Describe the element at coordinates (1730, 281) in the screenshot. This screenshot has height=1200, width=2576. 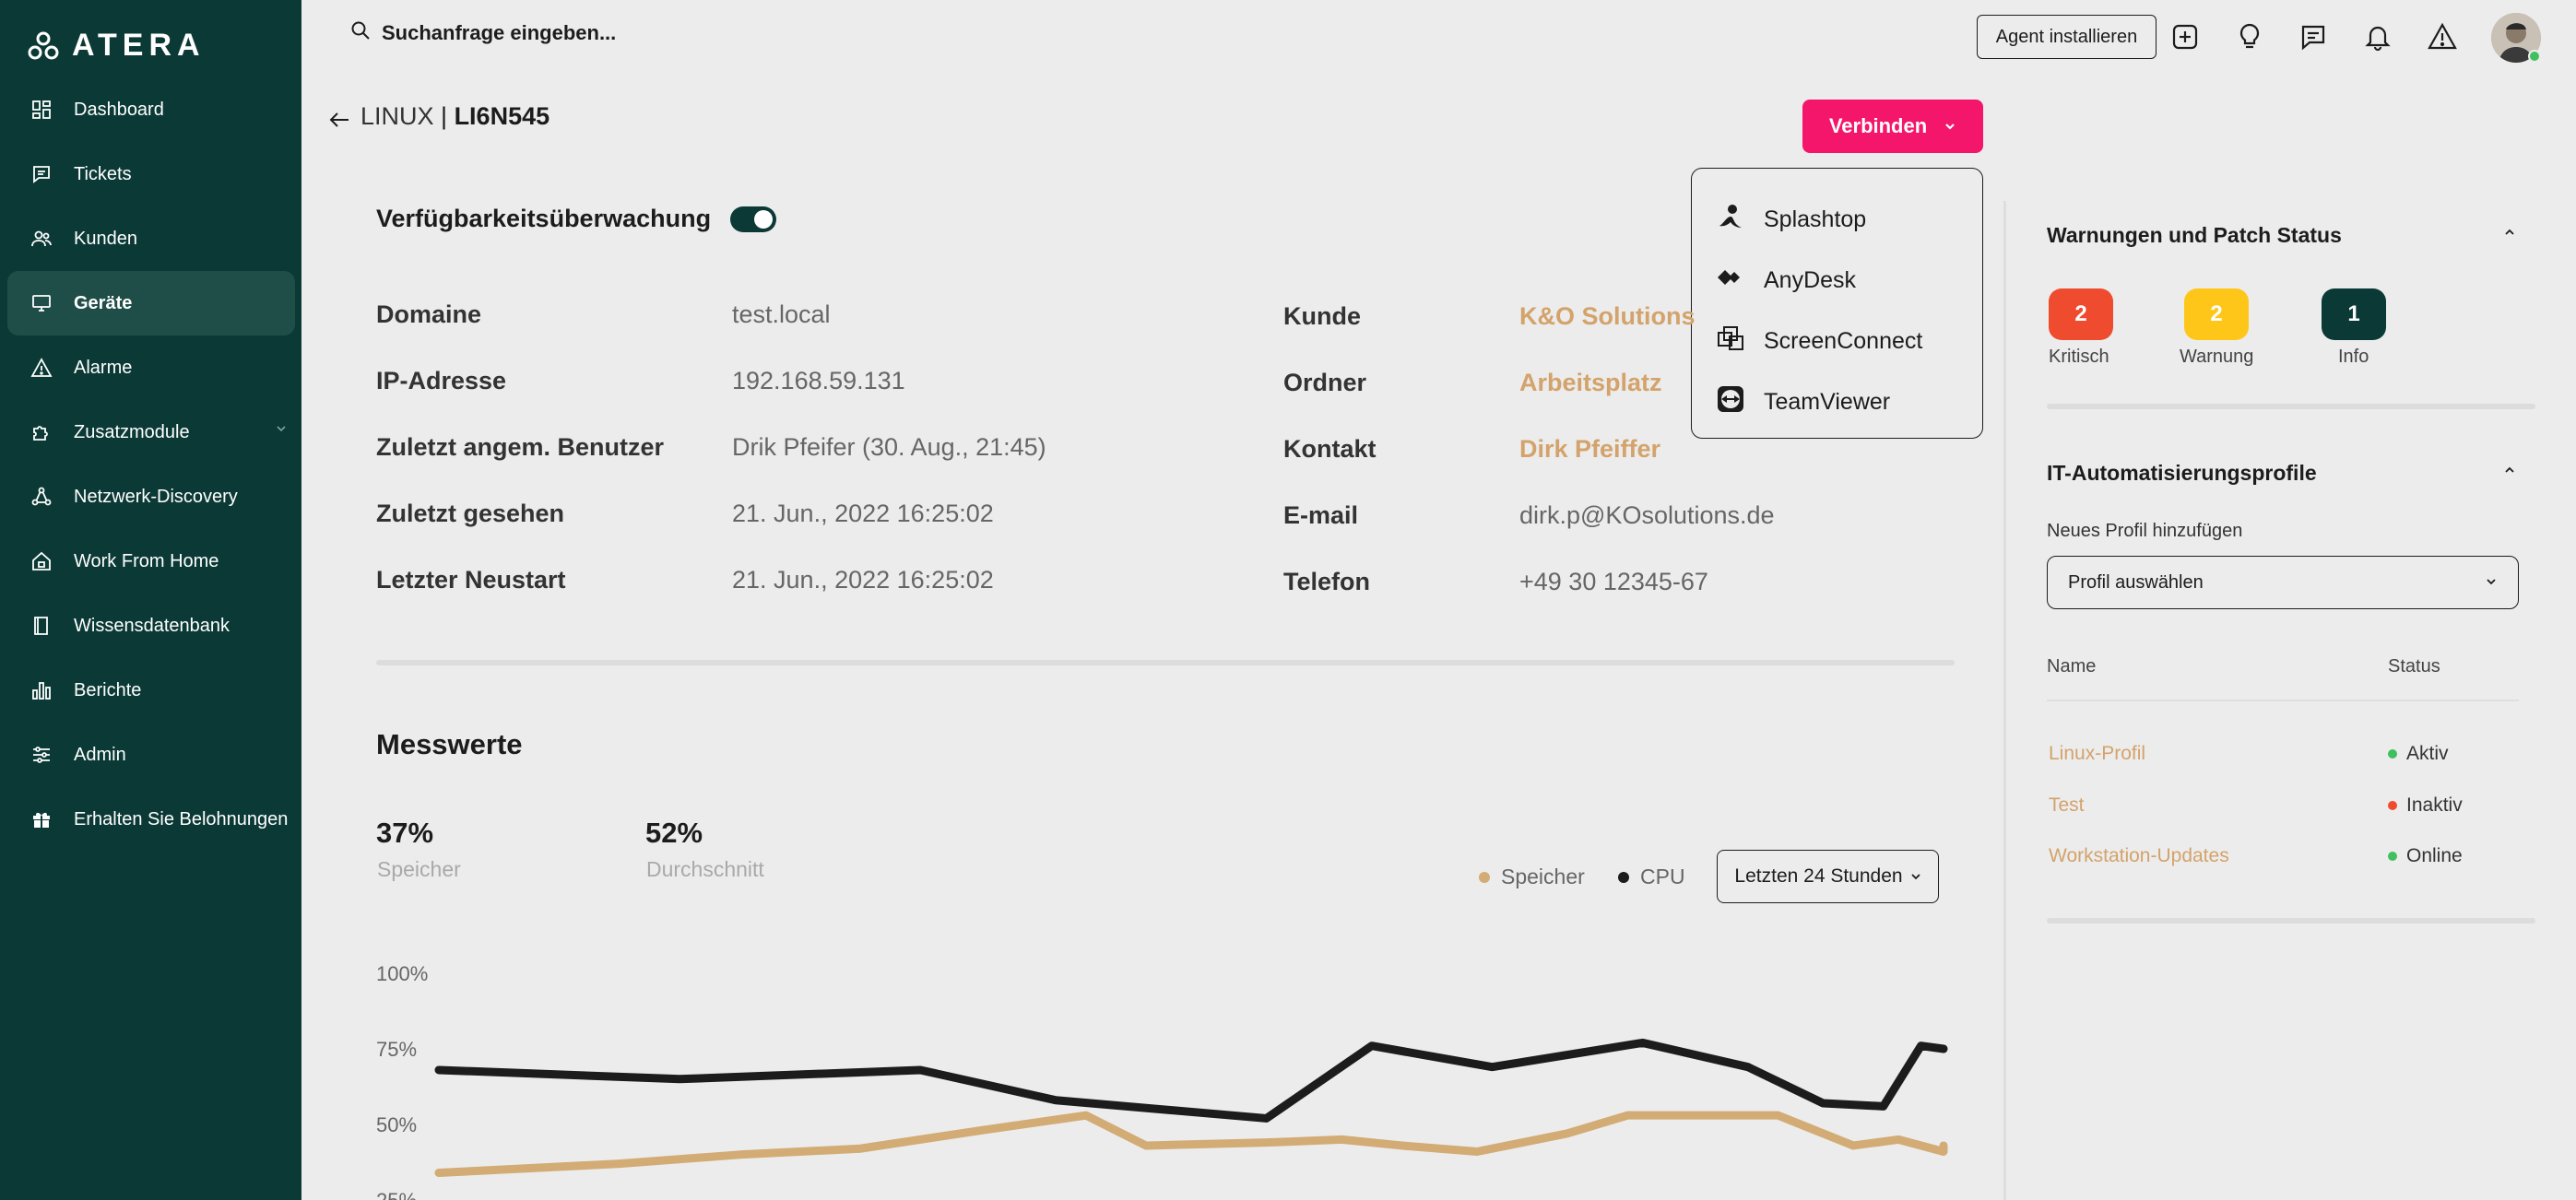
I see `anydesk-icon` at that location.